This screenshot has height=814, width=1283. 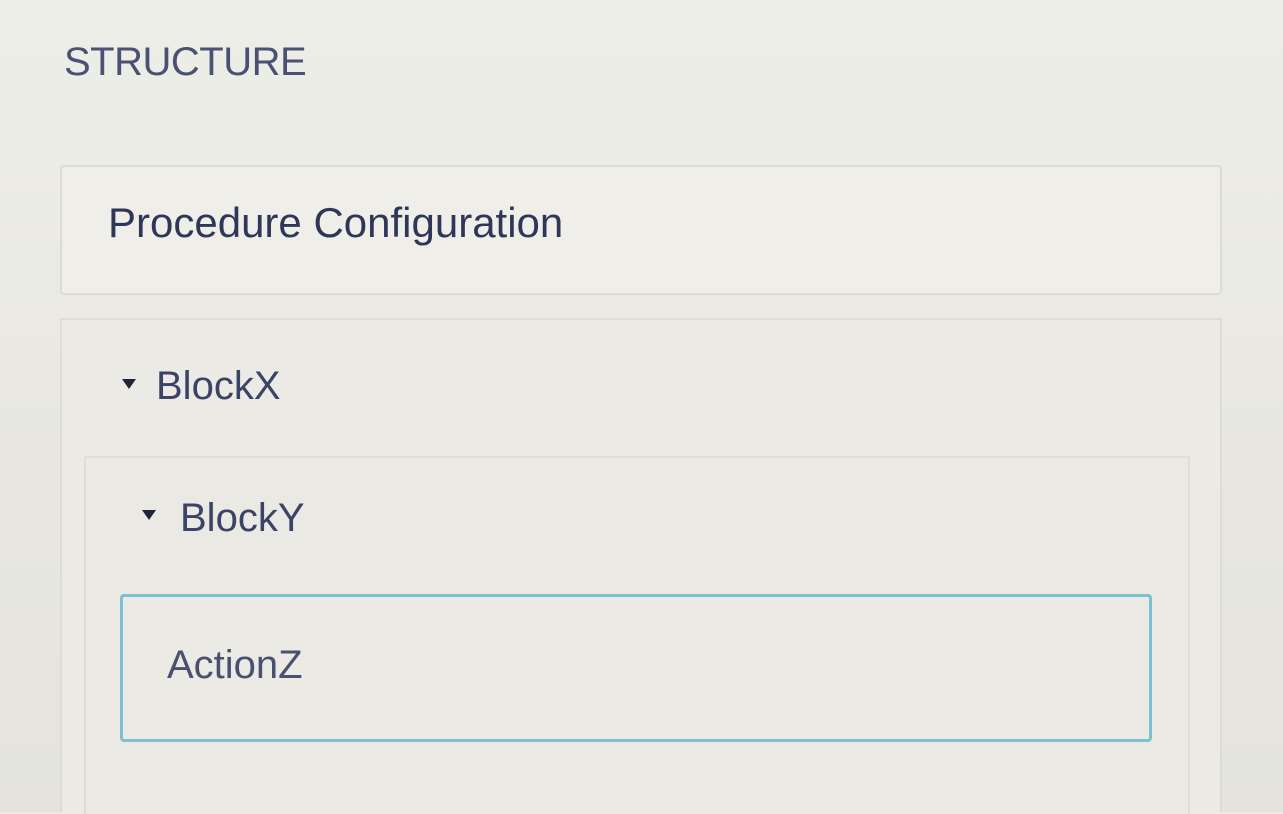 What do you see at coordinates (185, 62) in the screenshot?
I see `structure-title: STRUCTURE` at bounding box center [185, 62].